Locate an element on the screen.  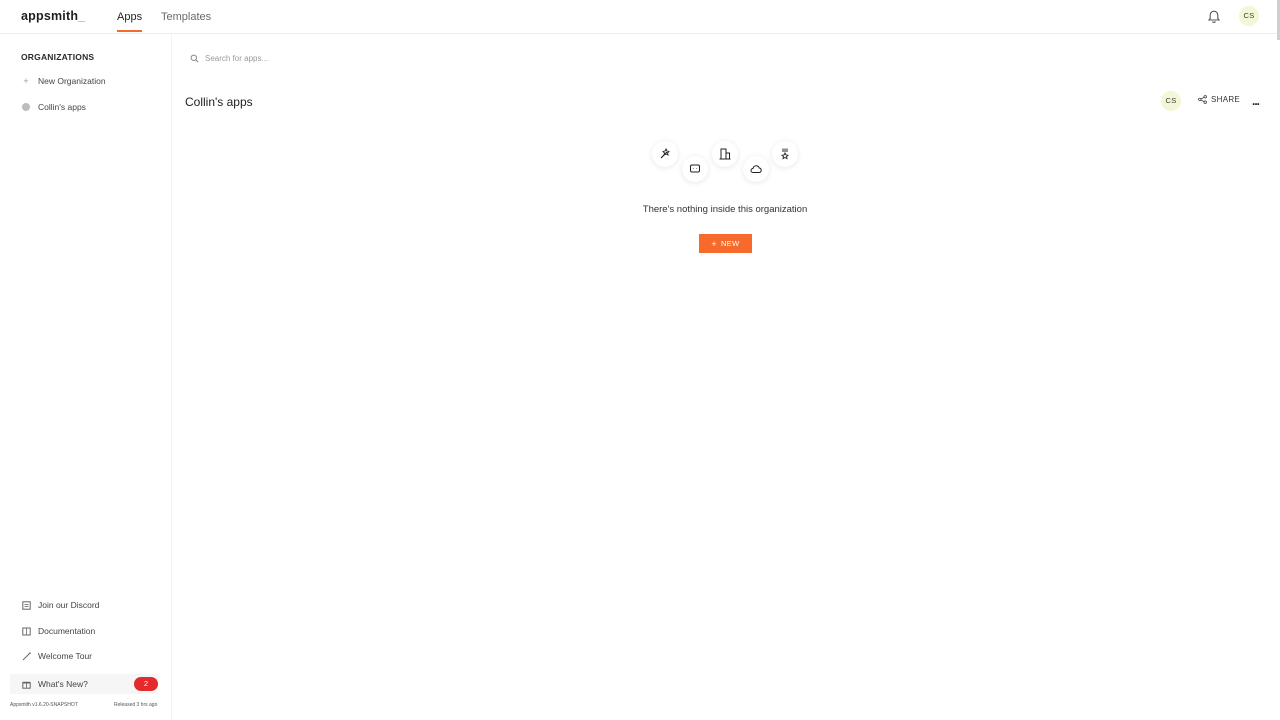
new-organization-button: + New Organization is located at coordinates (63, 81).